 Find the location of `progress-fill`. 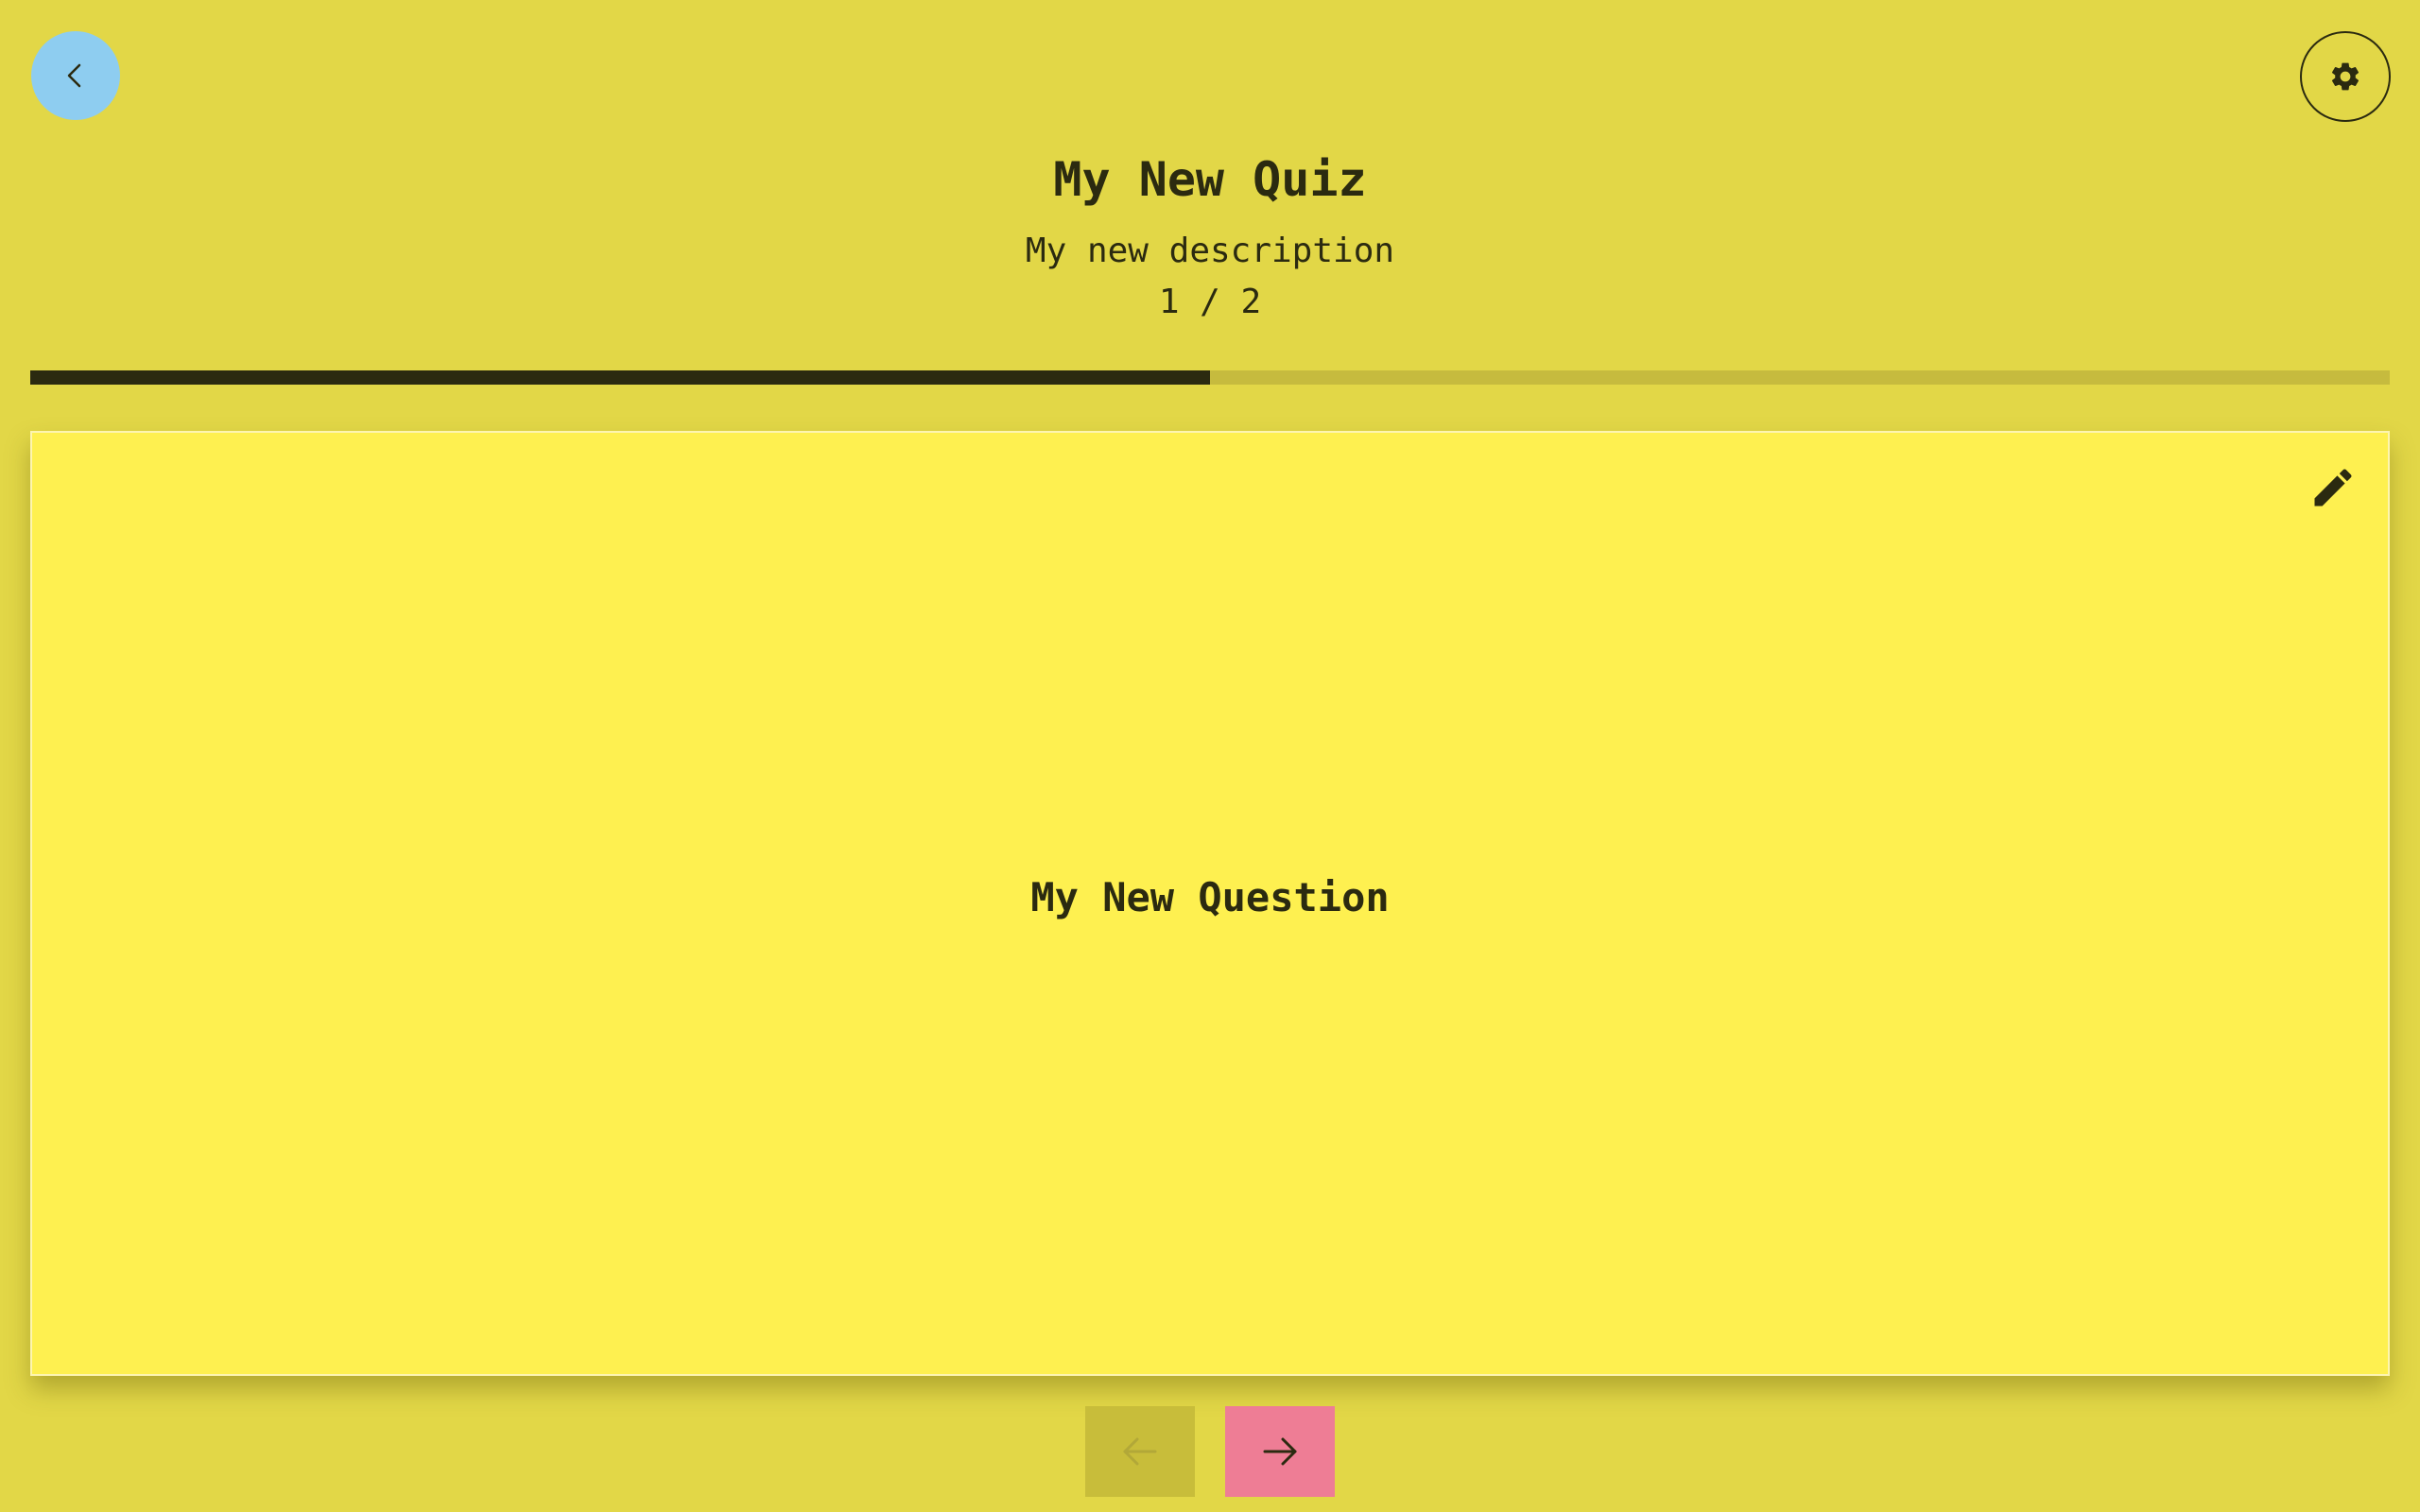

progress-fill is located at coordinates (620, 377).